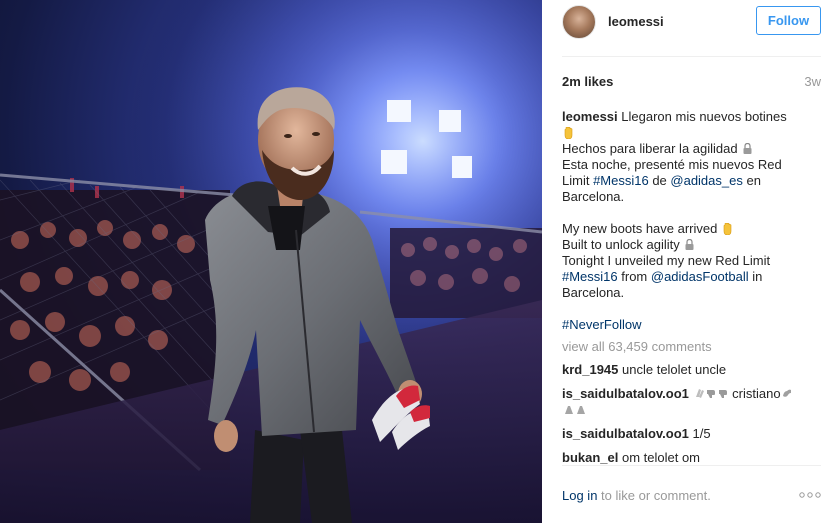 Image resolution: width=827 pixels, height=523 pixels. What do you see at coordinates (654, 495) in the screenshot?
I see `login-prompt-text: to like or comment.` at bounding box center [654, 495].